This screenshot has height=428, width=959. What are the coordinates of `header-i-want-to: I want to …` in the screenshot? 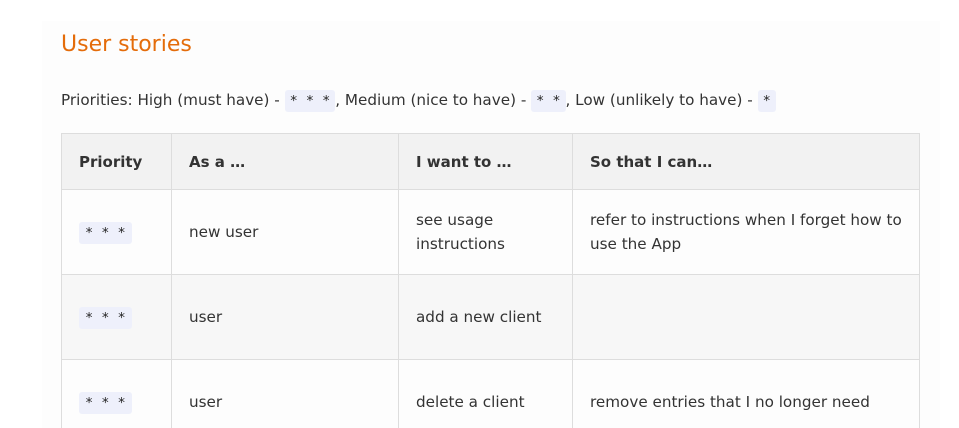 It's located at (485, 161).